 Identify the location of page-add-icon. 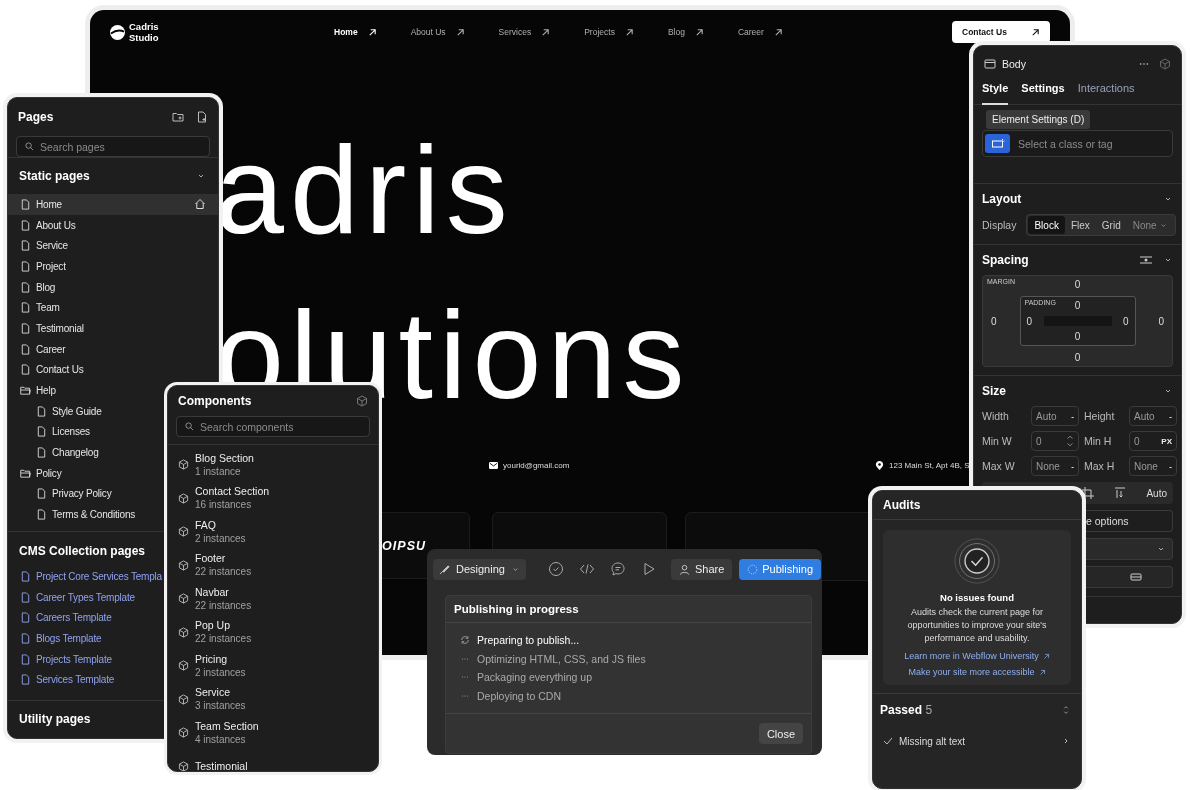
(202, 117).